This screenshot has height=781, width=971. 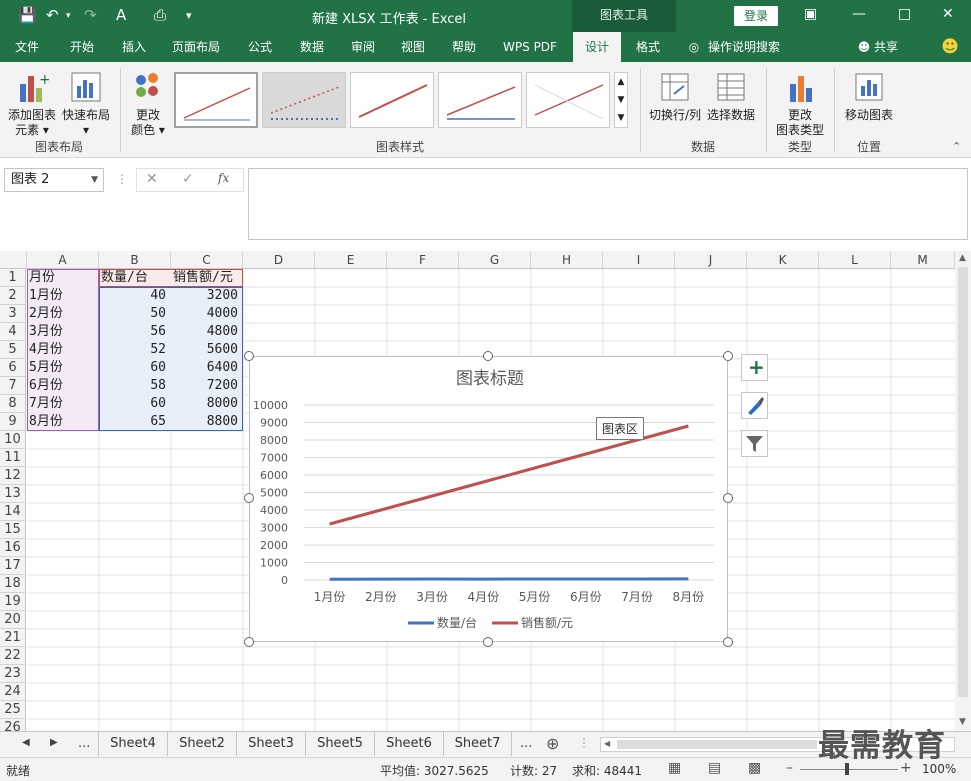 I want to click on col-header-g: G, so click(x=495, y=260).